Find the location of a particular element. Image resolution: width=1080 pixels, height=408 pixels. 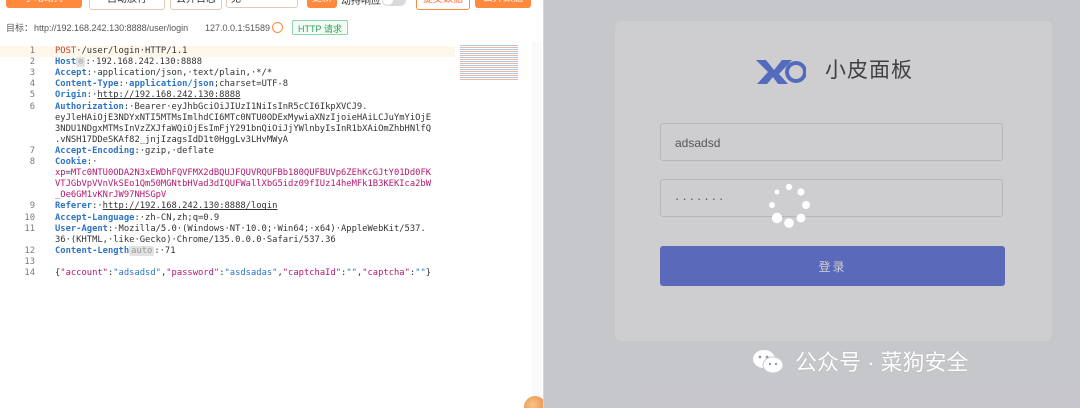

target-ip: 127.0.0.1:51589 is located at coordinates (238, 28).